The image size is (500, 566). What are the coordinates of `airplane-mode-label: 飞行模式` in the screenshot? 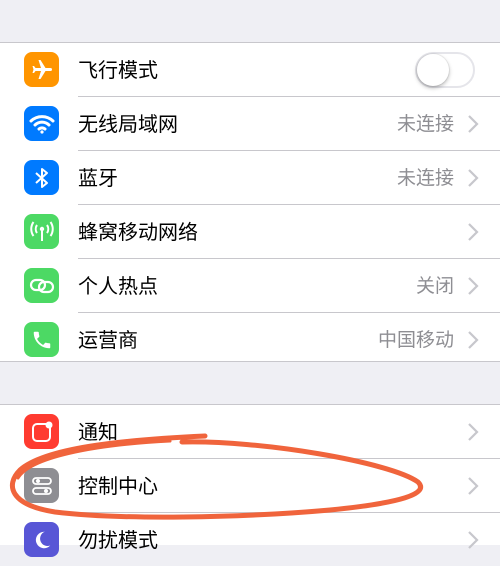 It's located at (118, 70).